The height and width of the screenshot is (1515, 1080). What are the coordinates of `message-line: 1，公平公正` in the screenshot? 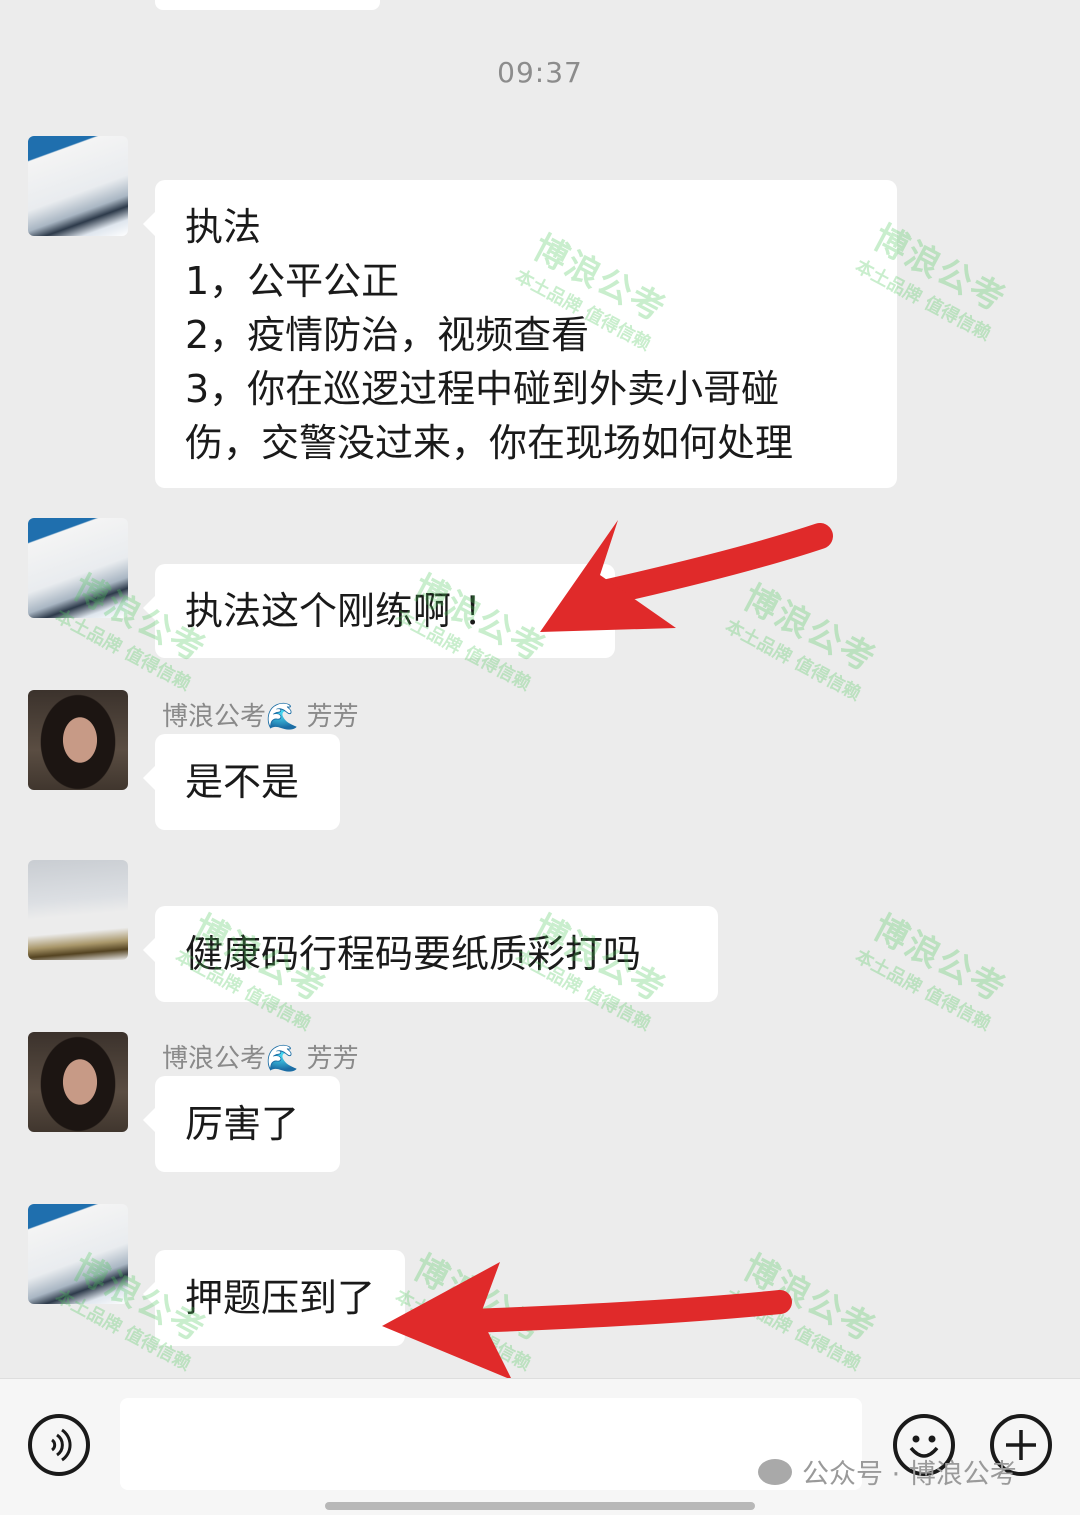 It's located at (292, 281).